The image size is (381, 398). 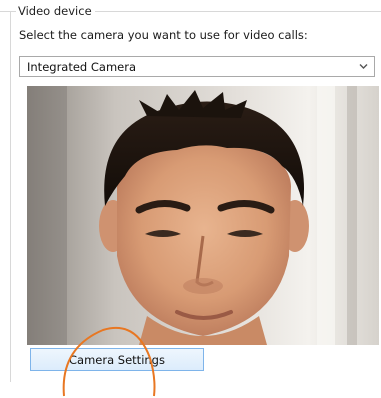 I want to click on group-box-border-left, so click(x=10, y=196).